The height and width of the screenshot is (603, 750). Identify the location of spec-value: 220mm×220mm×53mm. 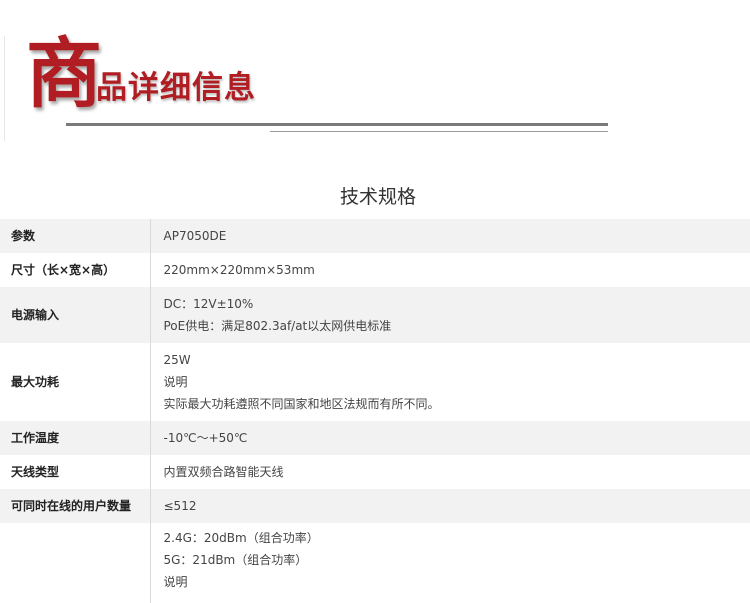
(450, 270).